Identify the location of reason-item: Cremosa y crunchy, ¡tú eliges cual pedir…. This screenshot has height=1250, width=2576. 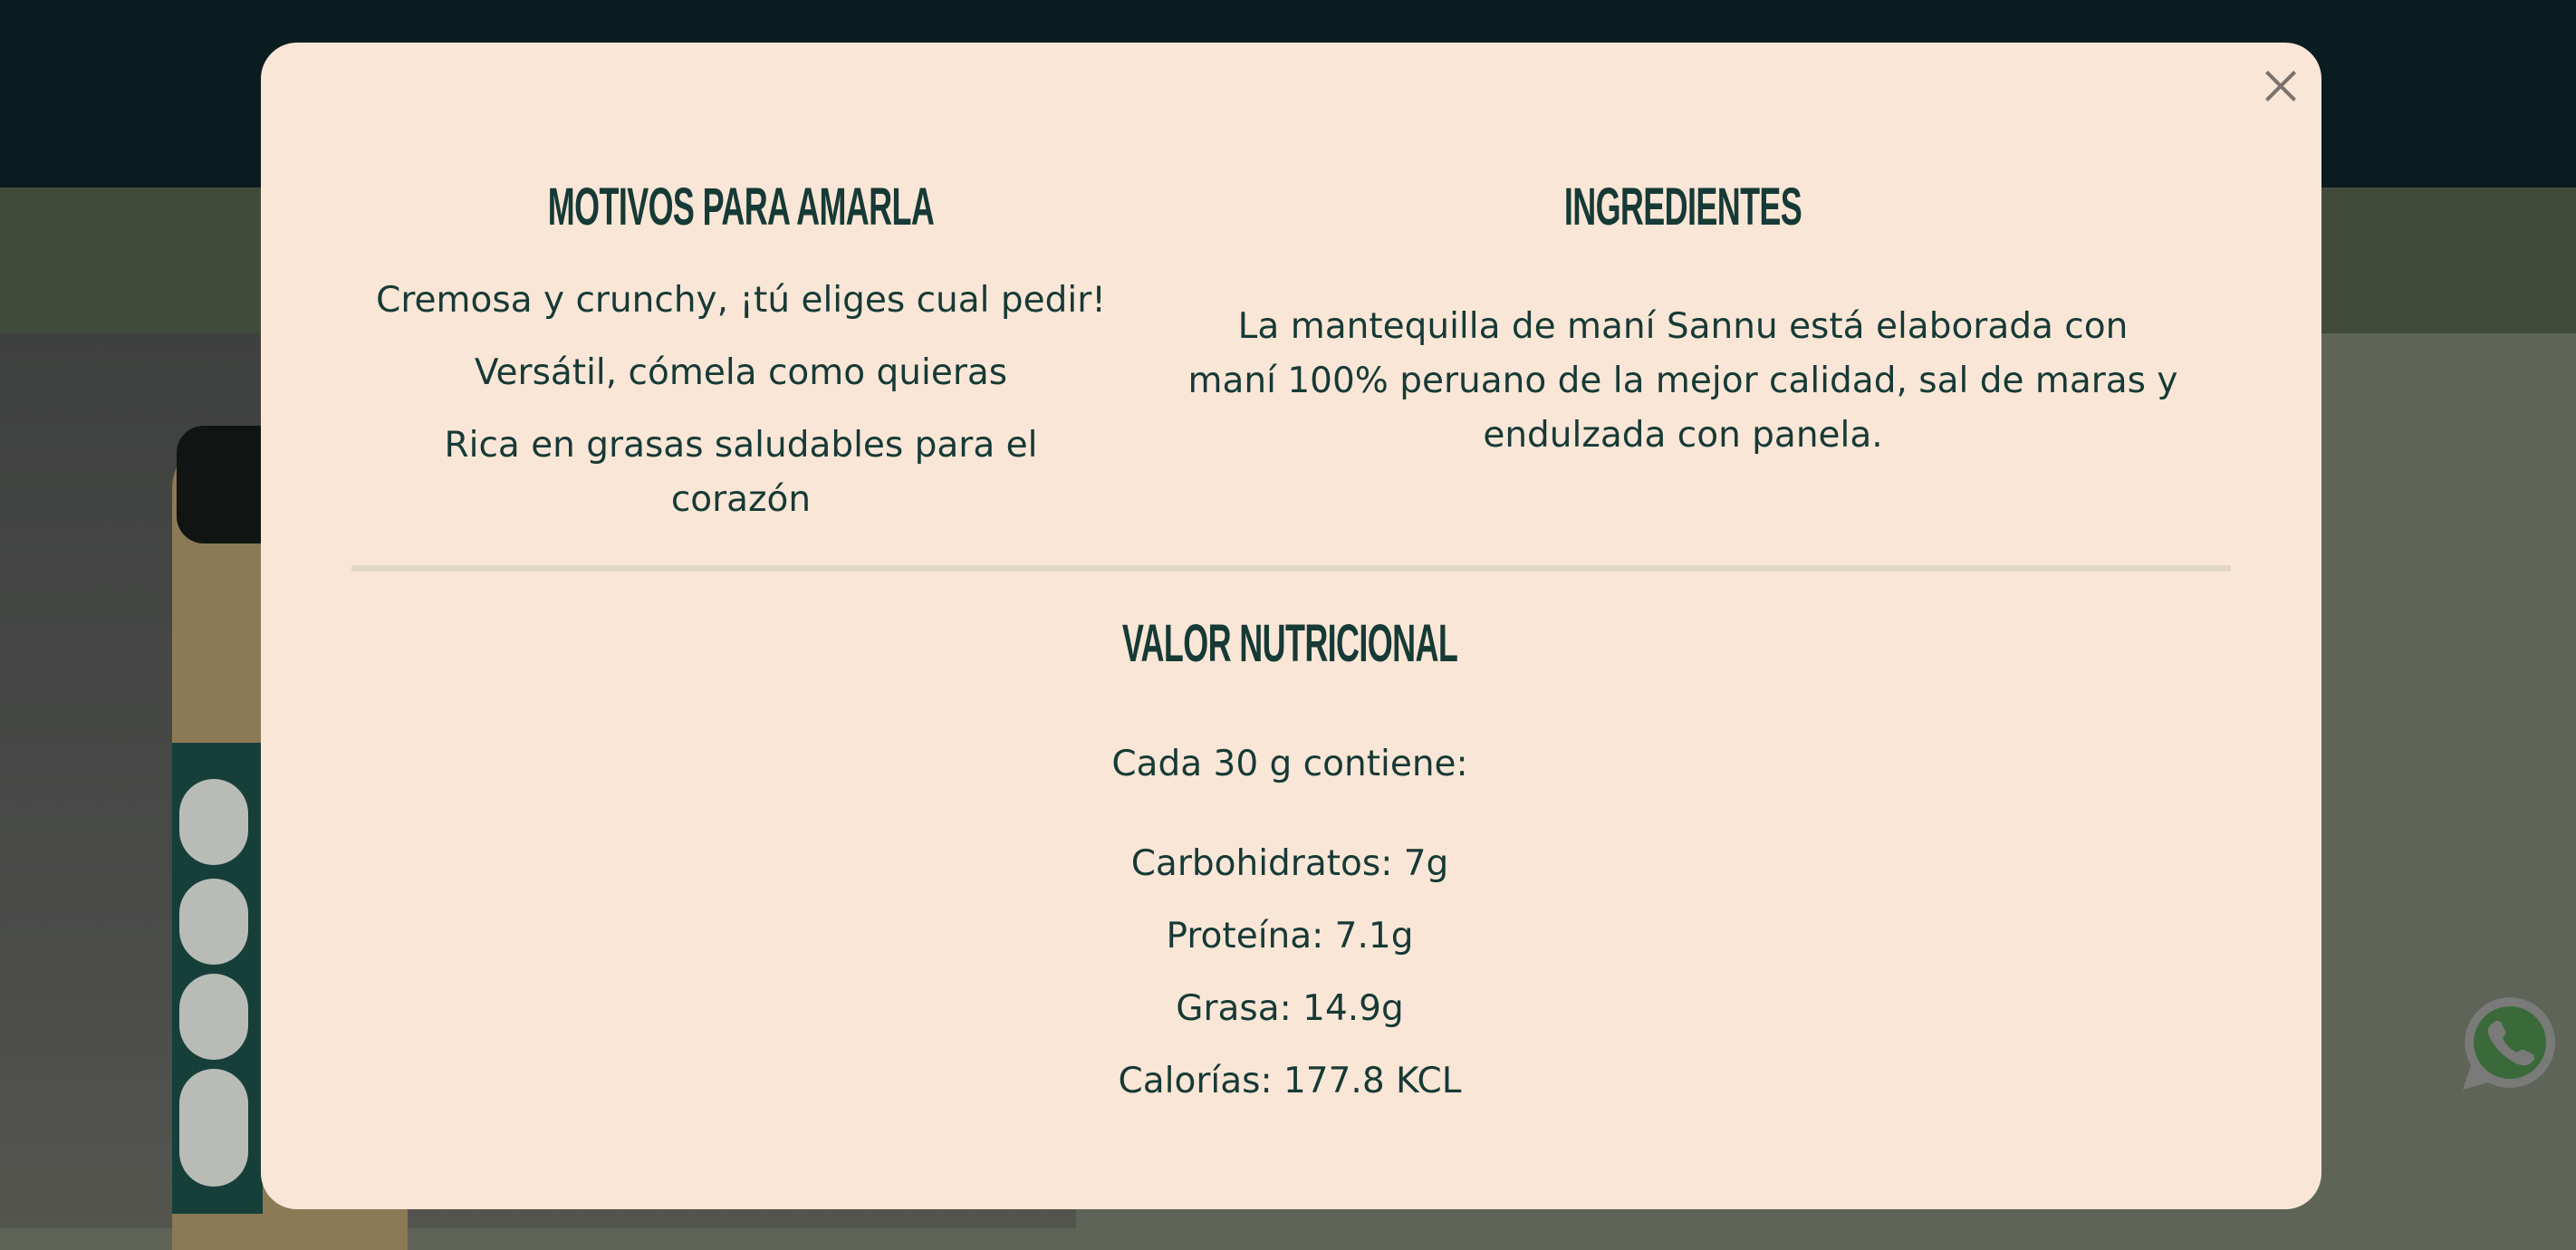
(741, 300).